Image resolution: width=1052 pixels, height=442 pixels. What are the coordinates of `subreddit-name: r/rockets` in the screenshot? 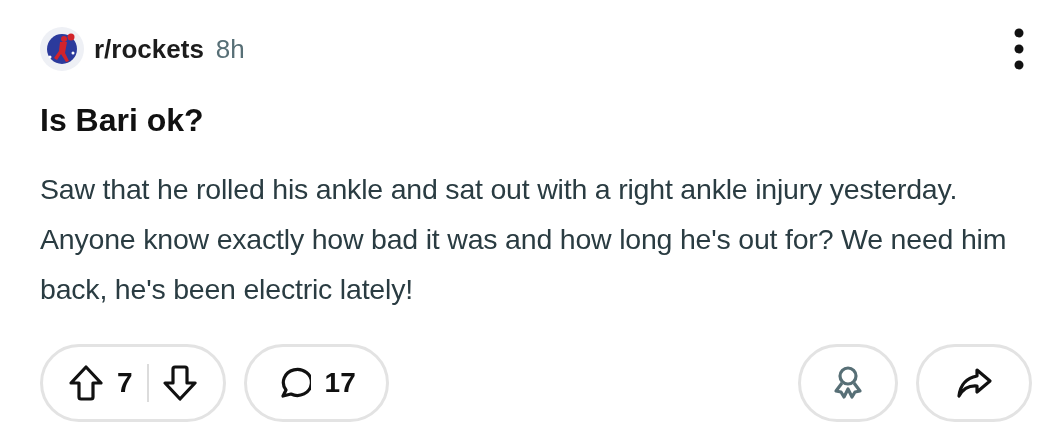 It's located at (149, 49).